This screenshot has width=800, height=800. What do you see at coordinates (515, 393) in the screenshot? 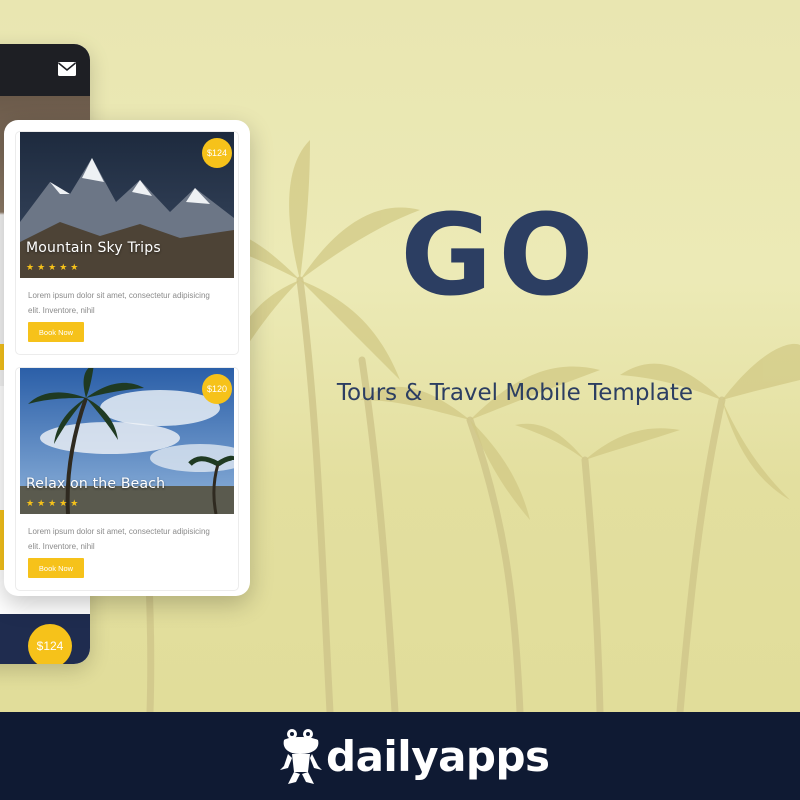
I see `hero-subtitle: Tours & Travel Mobile Template` at bounding box center [515, 393].